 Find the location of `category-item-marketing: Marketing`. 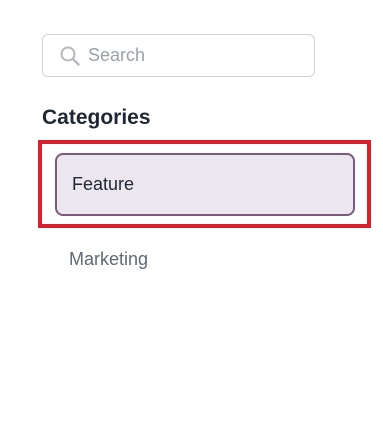

category-item-marketing: Marketing is located at coordinates (205, 259).